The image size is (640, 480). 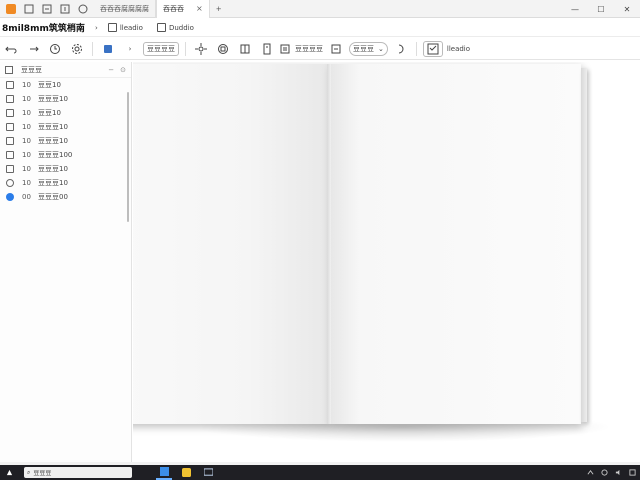 What do you see at coordinates (10, 183) in the screenshot?
I see `clock-icon` at bounding box center [10, 183].